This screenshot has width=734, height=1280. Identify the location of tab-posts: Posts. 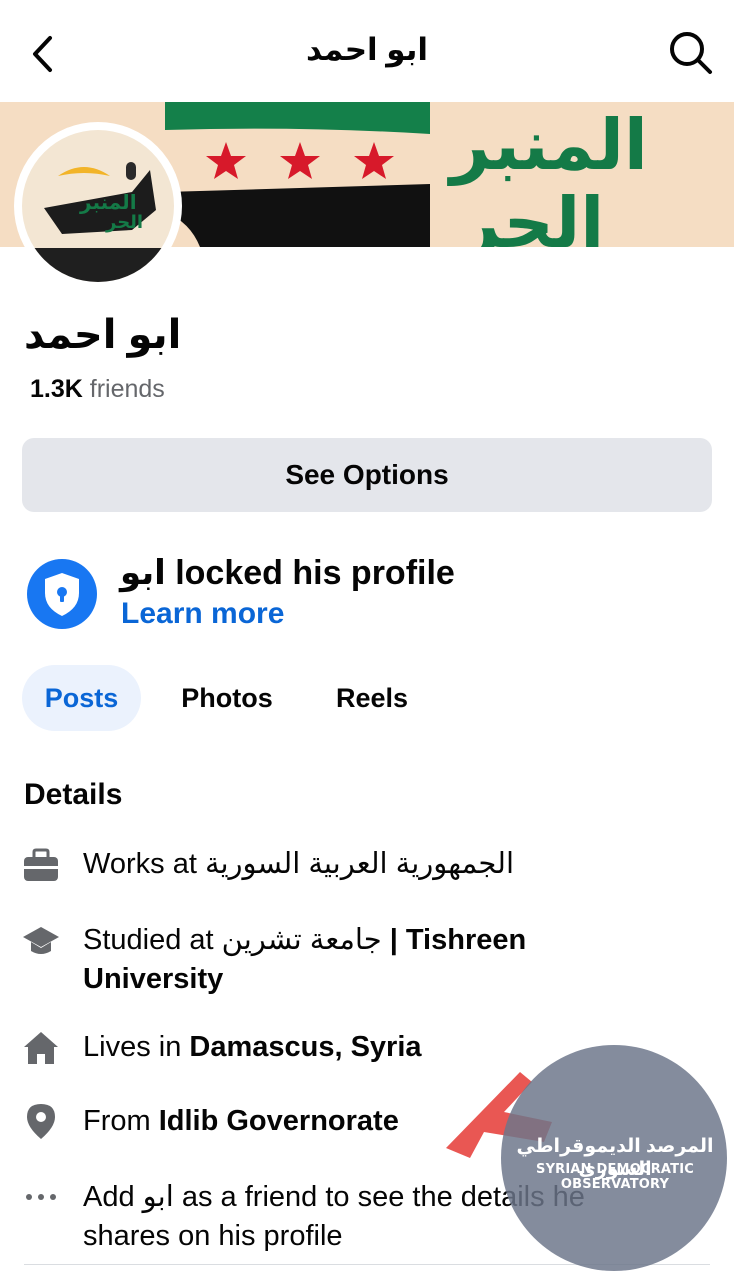
(81, 698).